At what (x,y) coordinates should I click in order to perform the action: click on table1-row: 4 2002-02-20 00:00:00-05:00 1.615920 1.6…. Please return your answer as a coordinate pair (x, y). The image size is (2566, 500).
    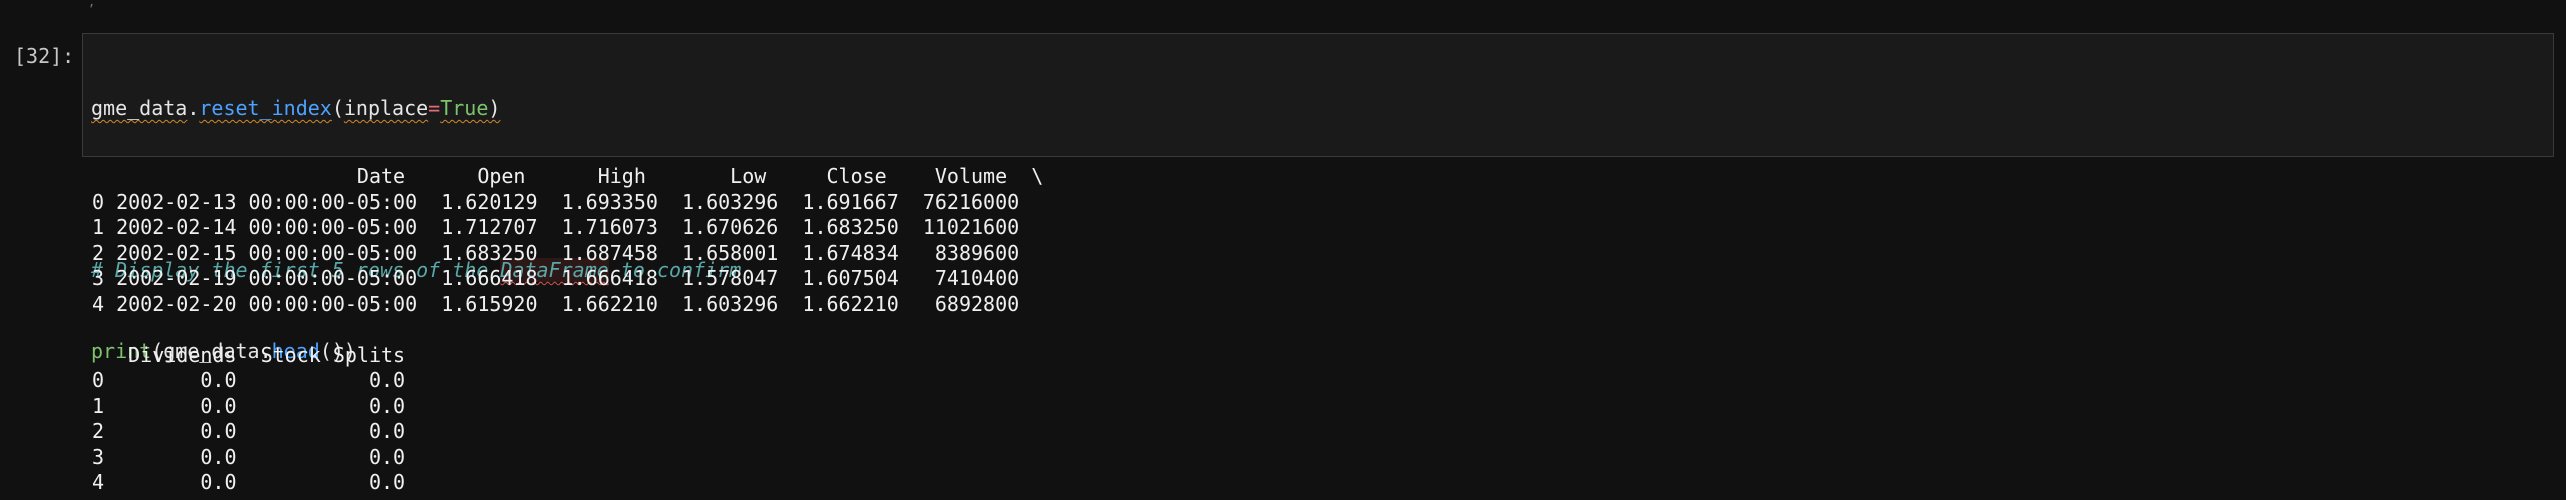
    Looking at the image, I should click on (556, 303).